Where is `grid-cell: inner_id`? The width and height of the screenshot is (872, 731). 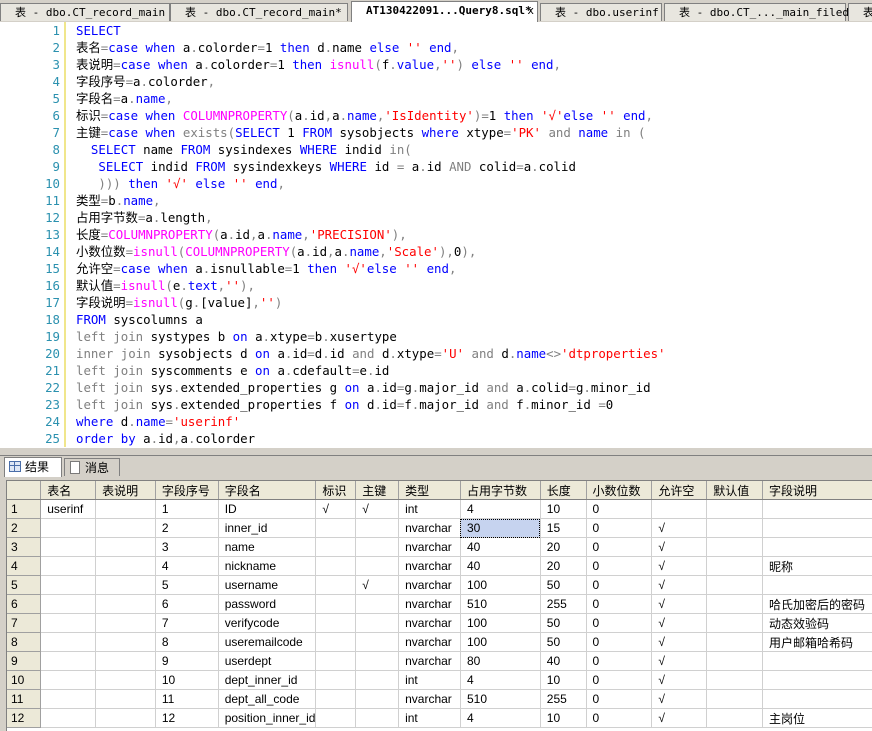 grid-cell: inner_id is located at coordinates (267, 528).